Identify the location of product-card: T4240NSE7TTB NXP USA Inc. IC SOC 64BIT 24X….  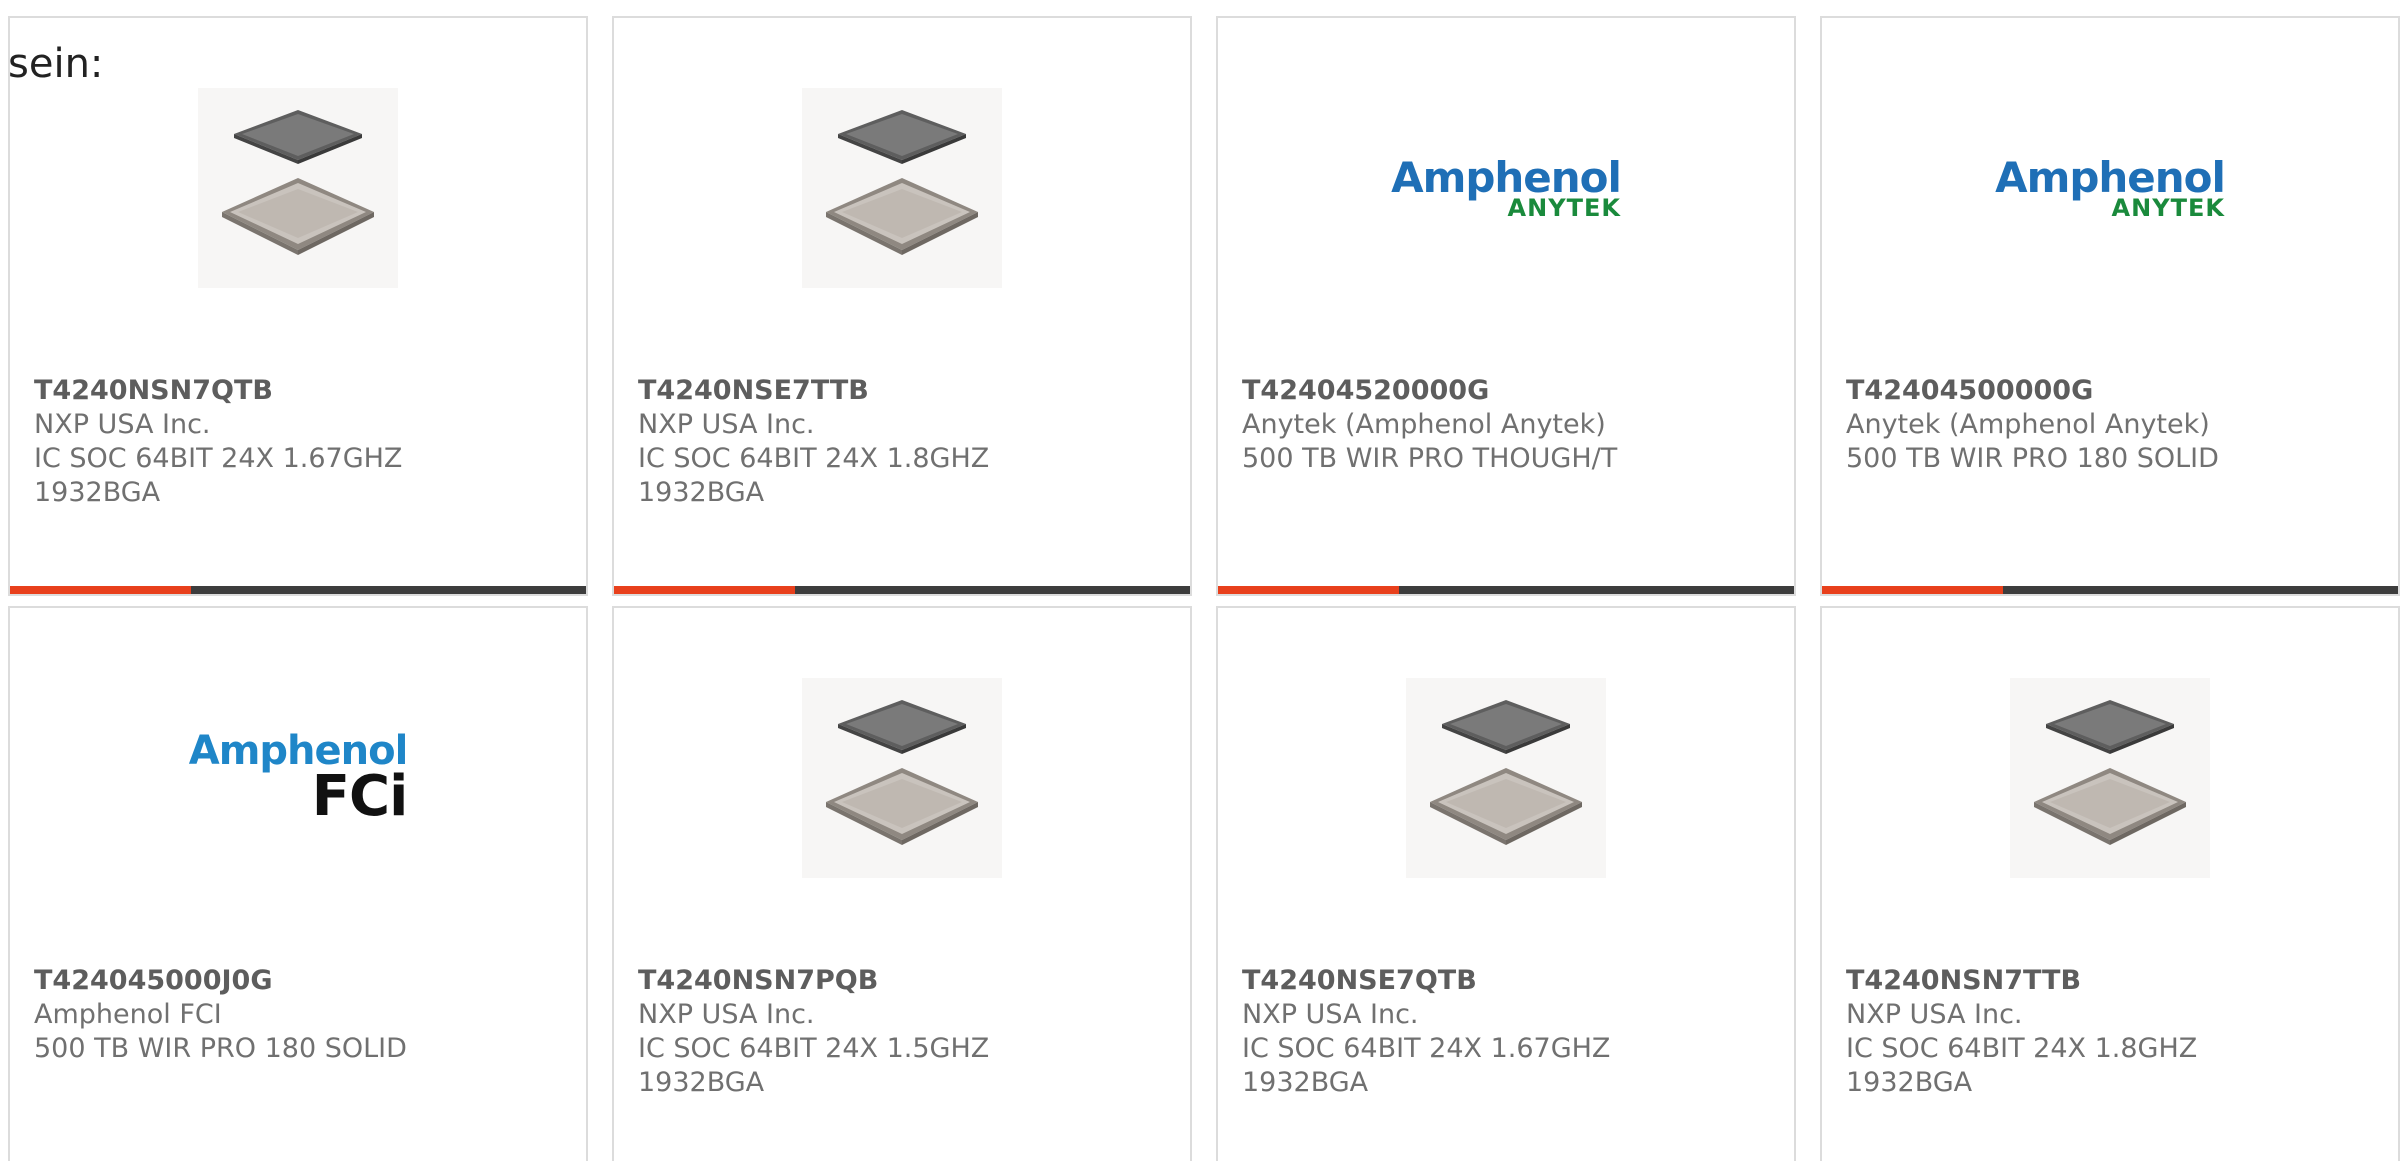
(902, 306).